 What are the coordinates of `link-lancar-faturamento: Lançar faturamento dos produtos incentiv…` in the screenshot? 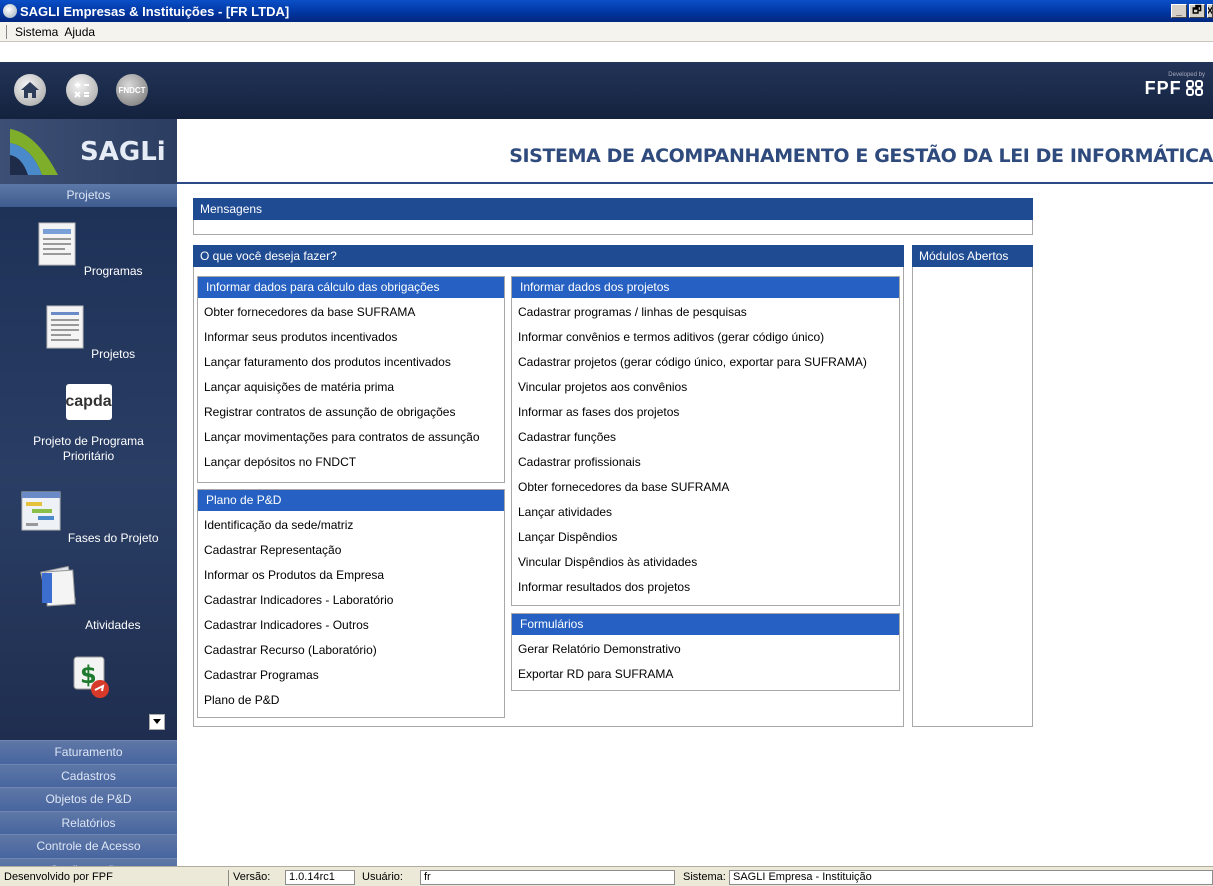 It's located at (351, 362).